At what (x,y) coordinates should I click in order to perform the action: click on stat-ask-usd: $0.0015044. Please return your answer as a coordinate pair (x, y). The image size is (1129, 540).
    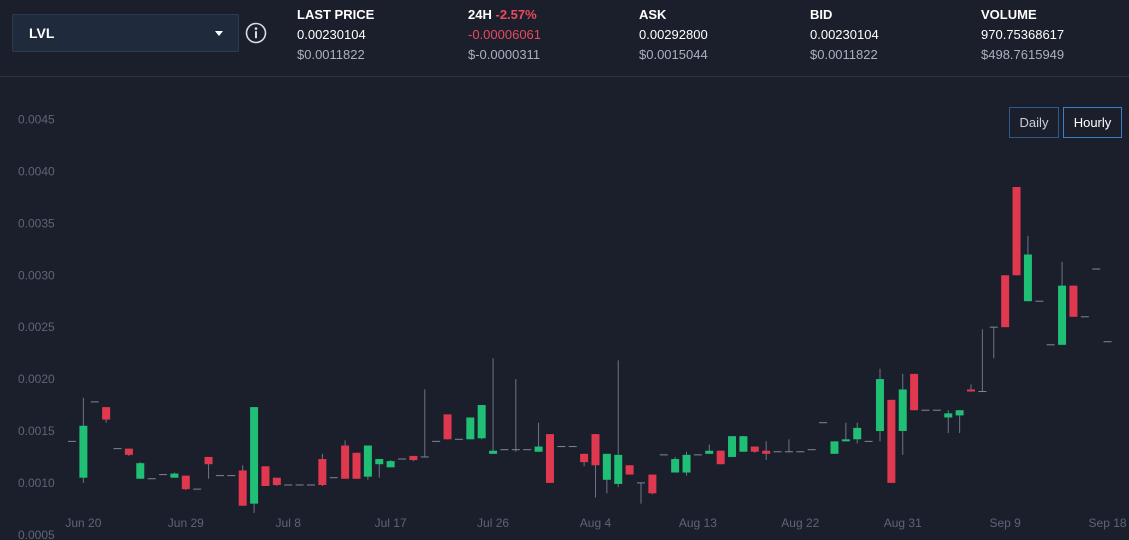
    Looking at the image, I should click on (673, 54).